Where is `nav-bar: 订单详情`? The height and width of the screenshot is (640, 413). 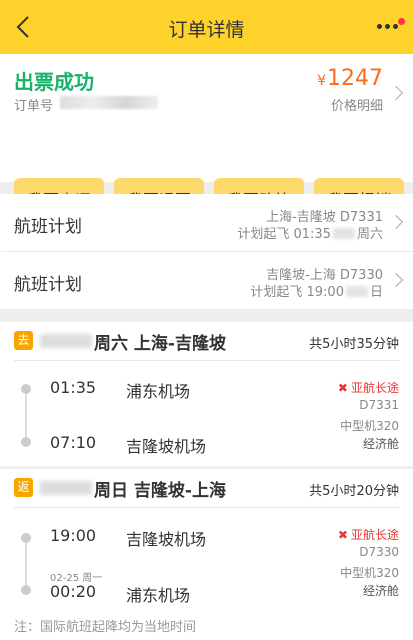
nav-bar: 订单详情 is located at coordinates (206, 27).